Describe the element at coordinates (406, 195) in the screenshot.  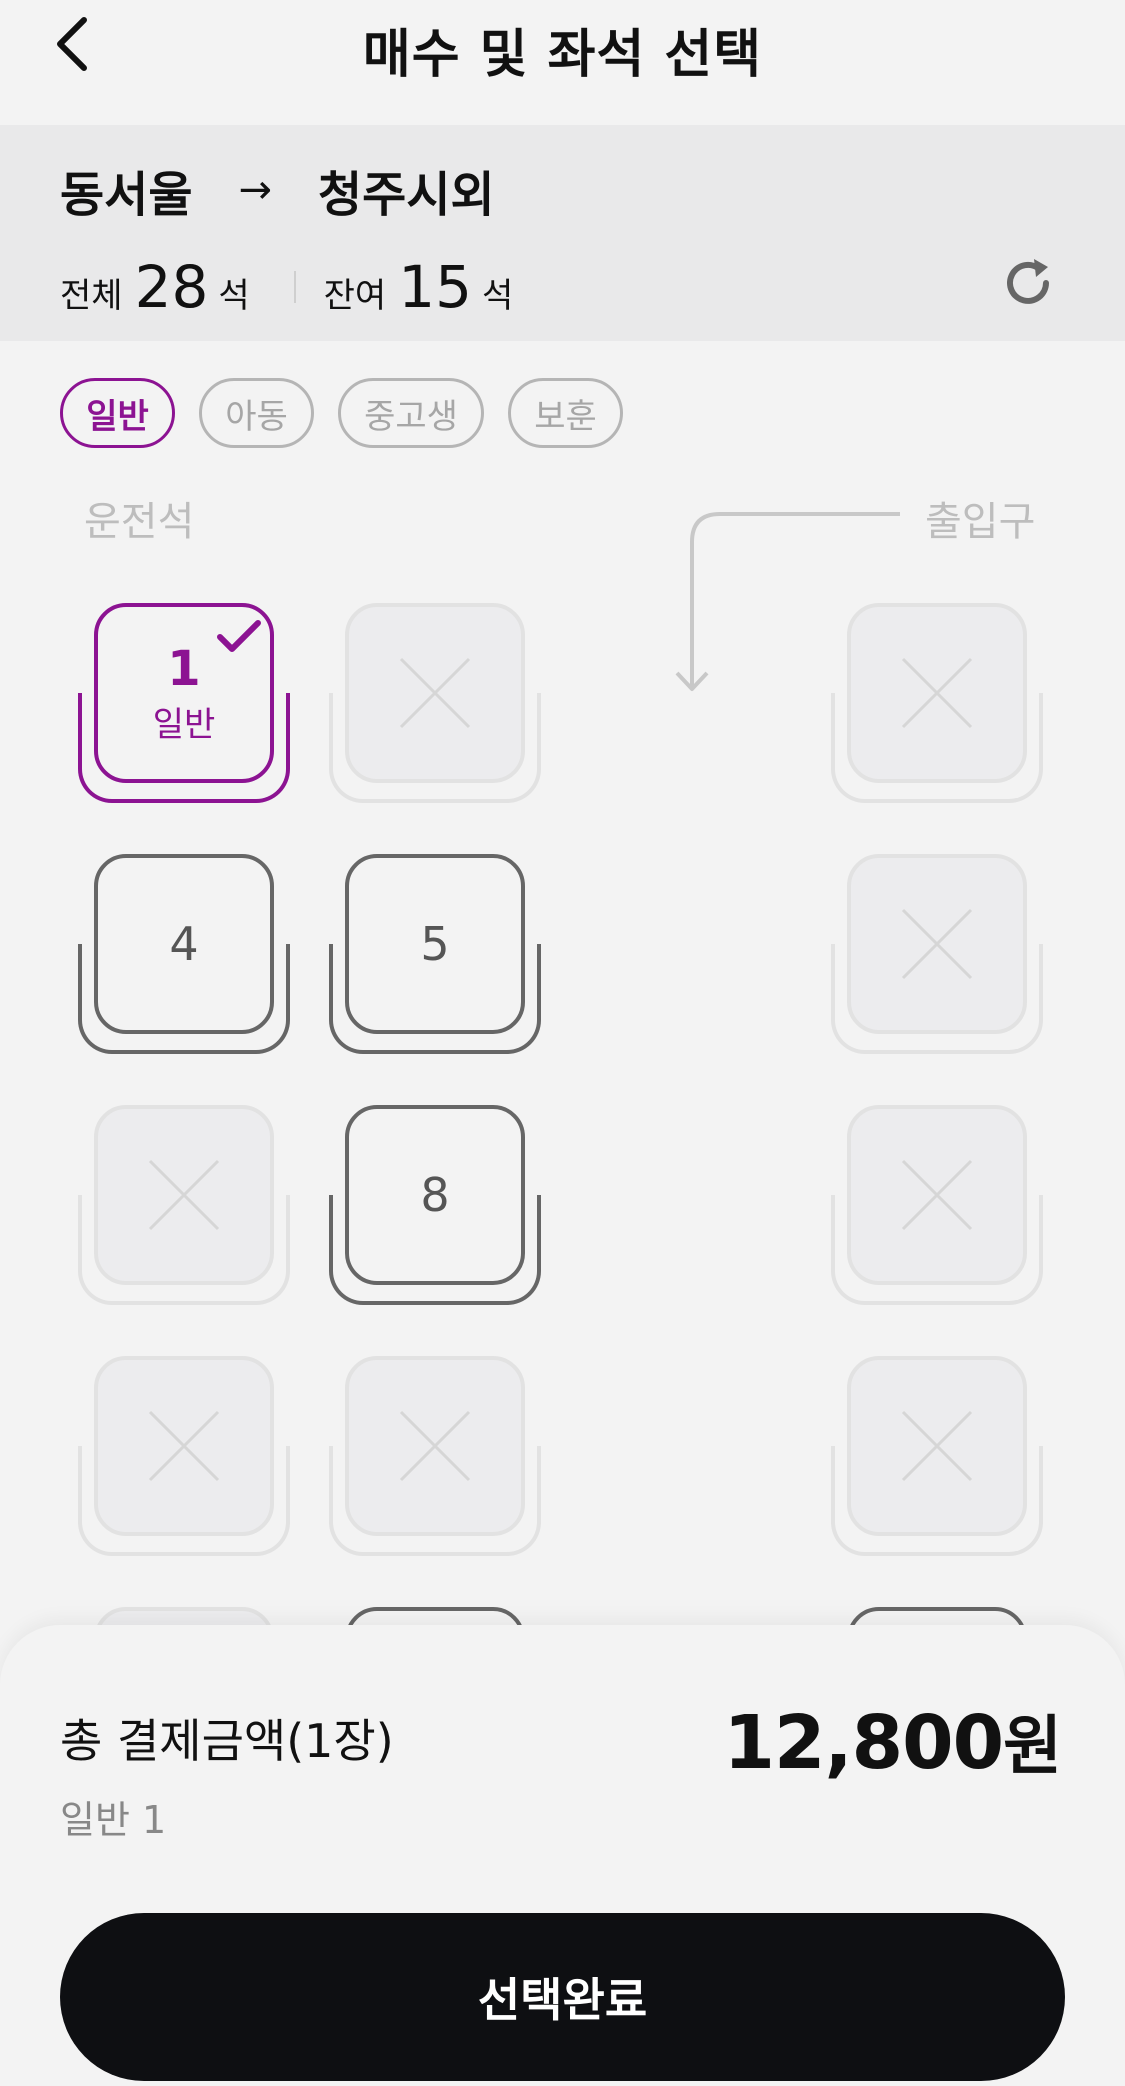
I see `arrival-terminal: 청주시외` at that location.